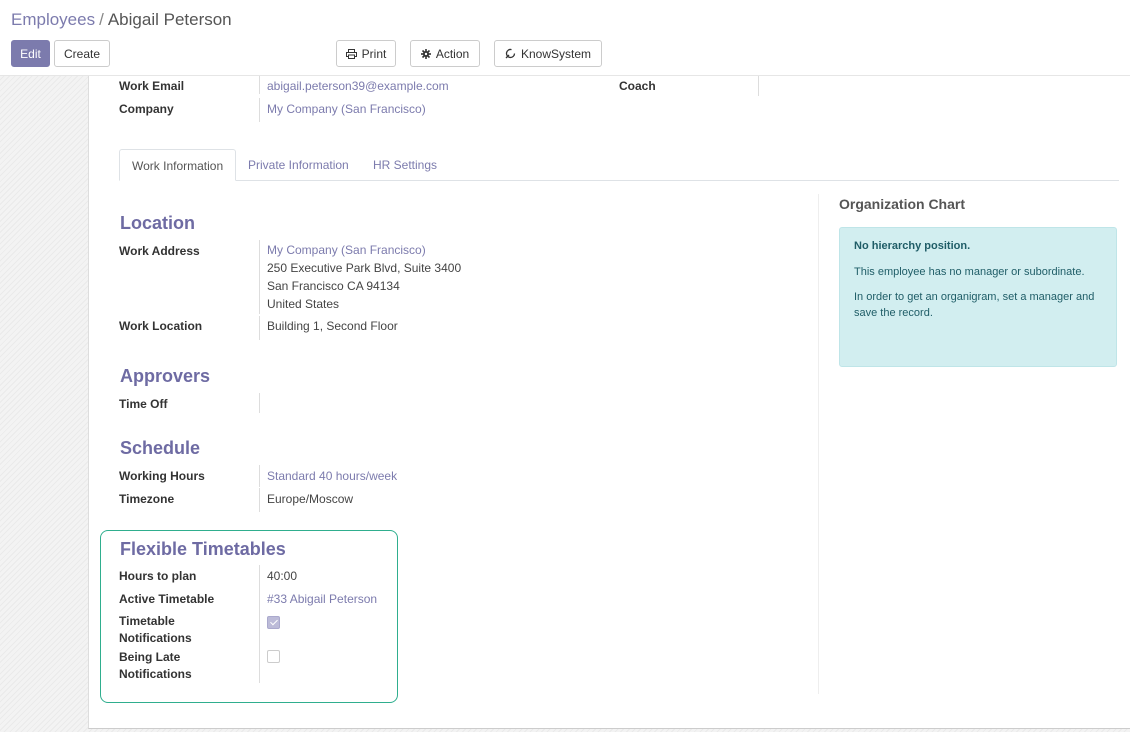  I want to click on breadcrumb-employees-link: Employees, so click(53, 19).